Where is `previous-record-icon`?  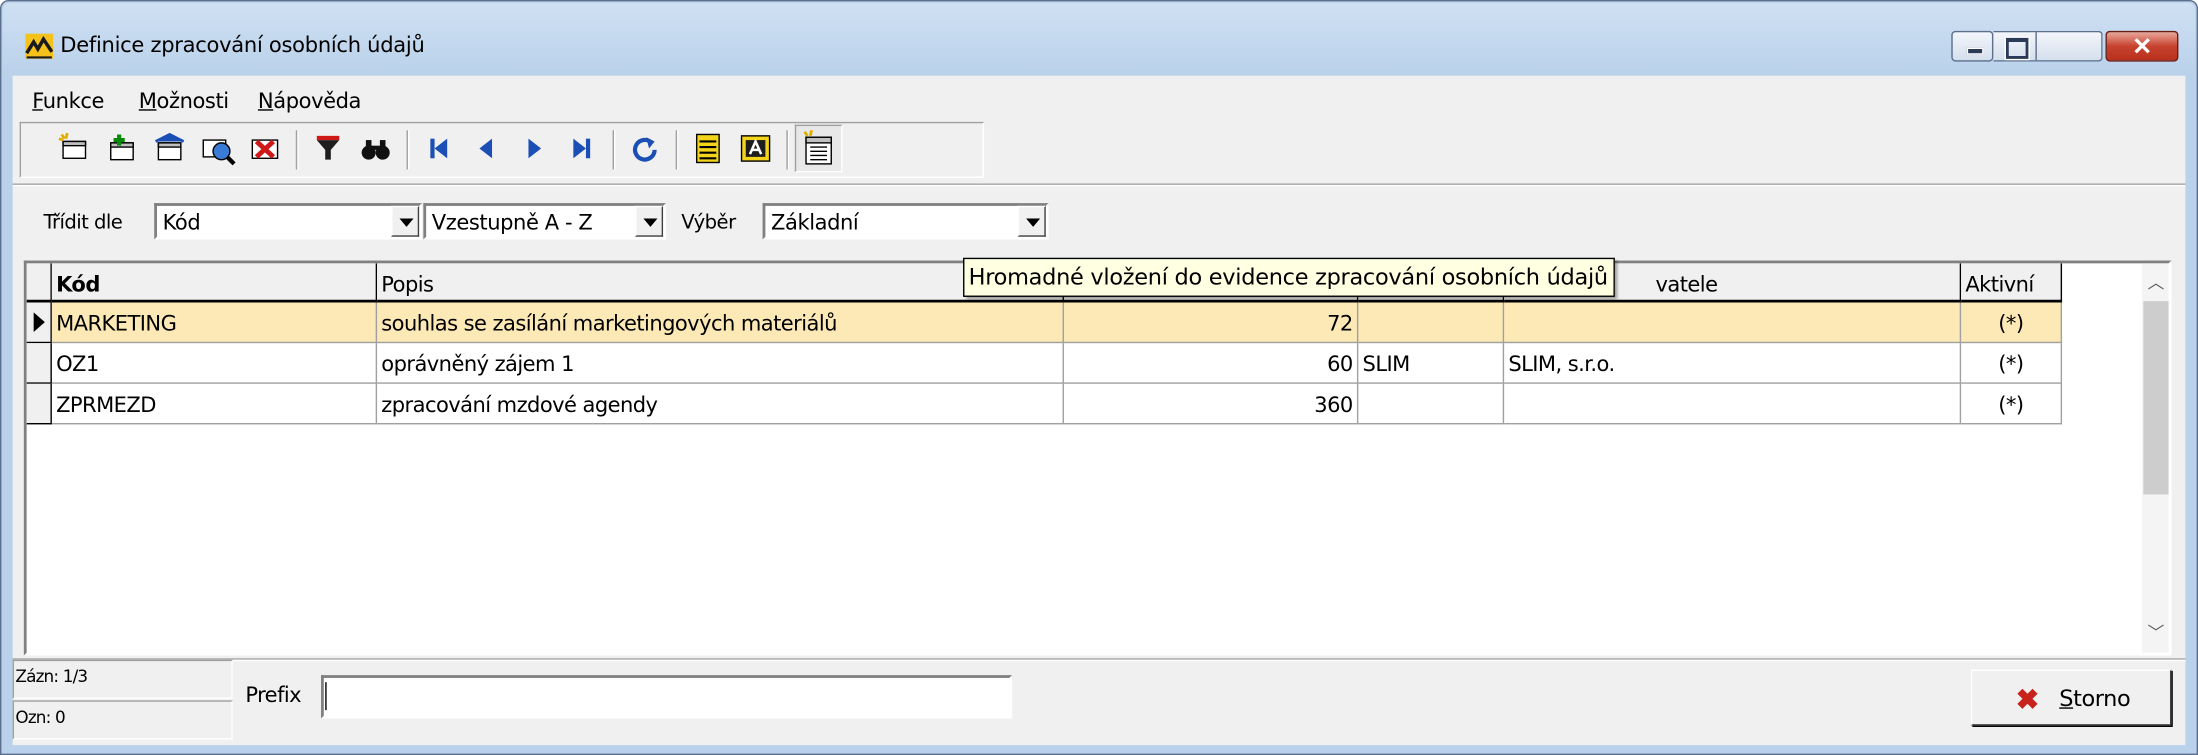
previous-record-icon is located at coordinates (486, 148).